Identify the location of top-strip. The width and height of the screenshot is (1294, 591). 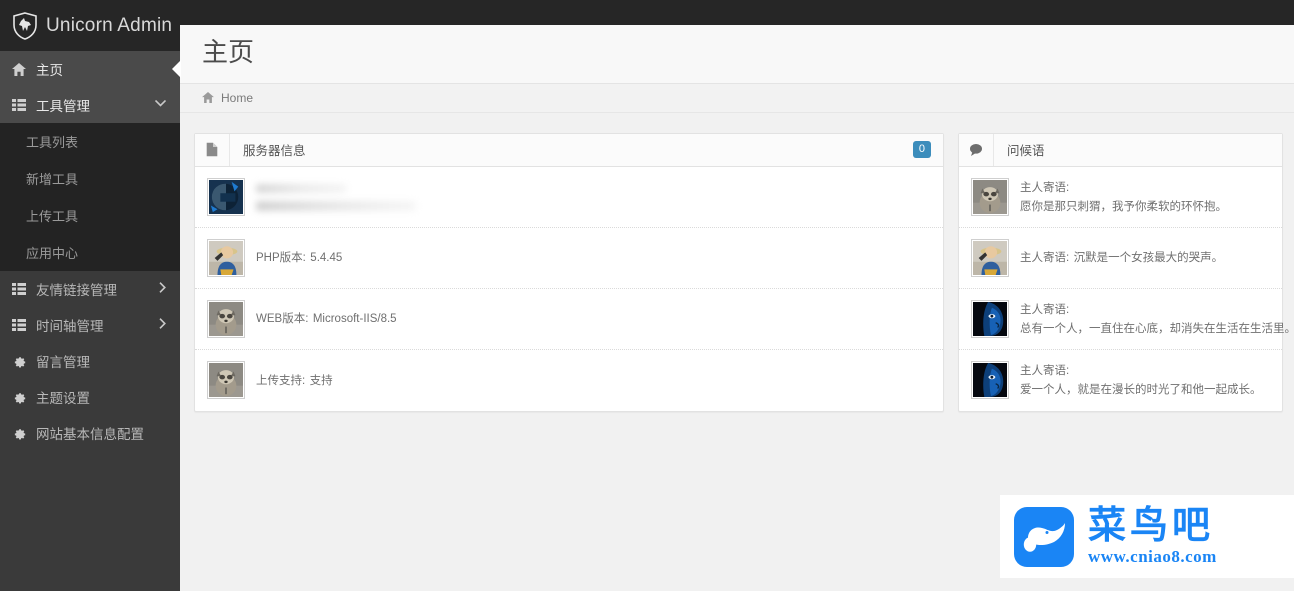
(737, 12).